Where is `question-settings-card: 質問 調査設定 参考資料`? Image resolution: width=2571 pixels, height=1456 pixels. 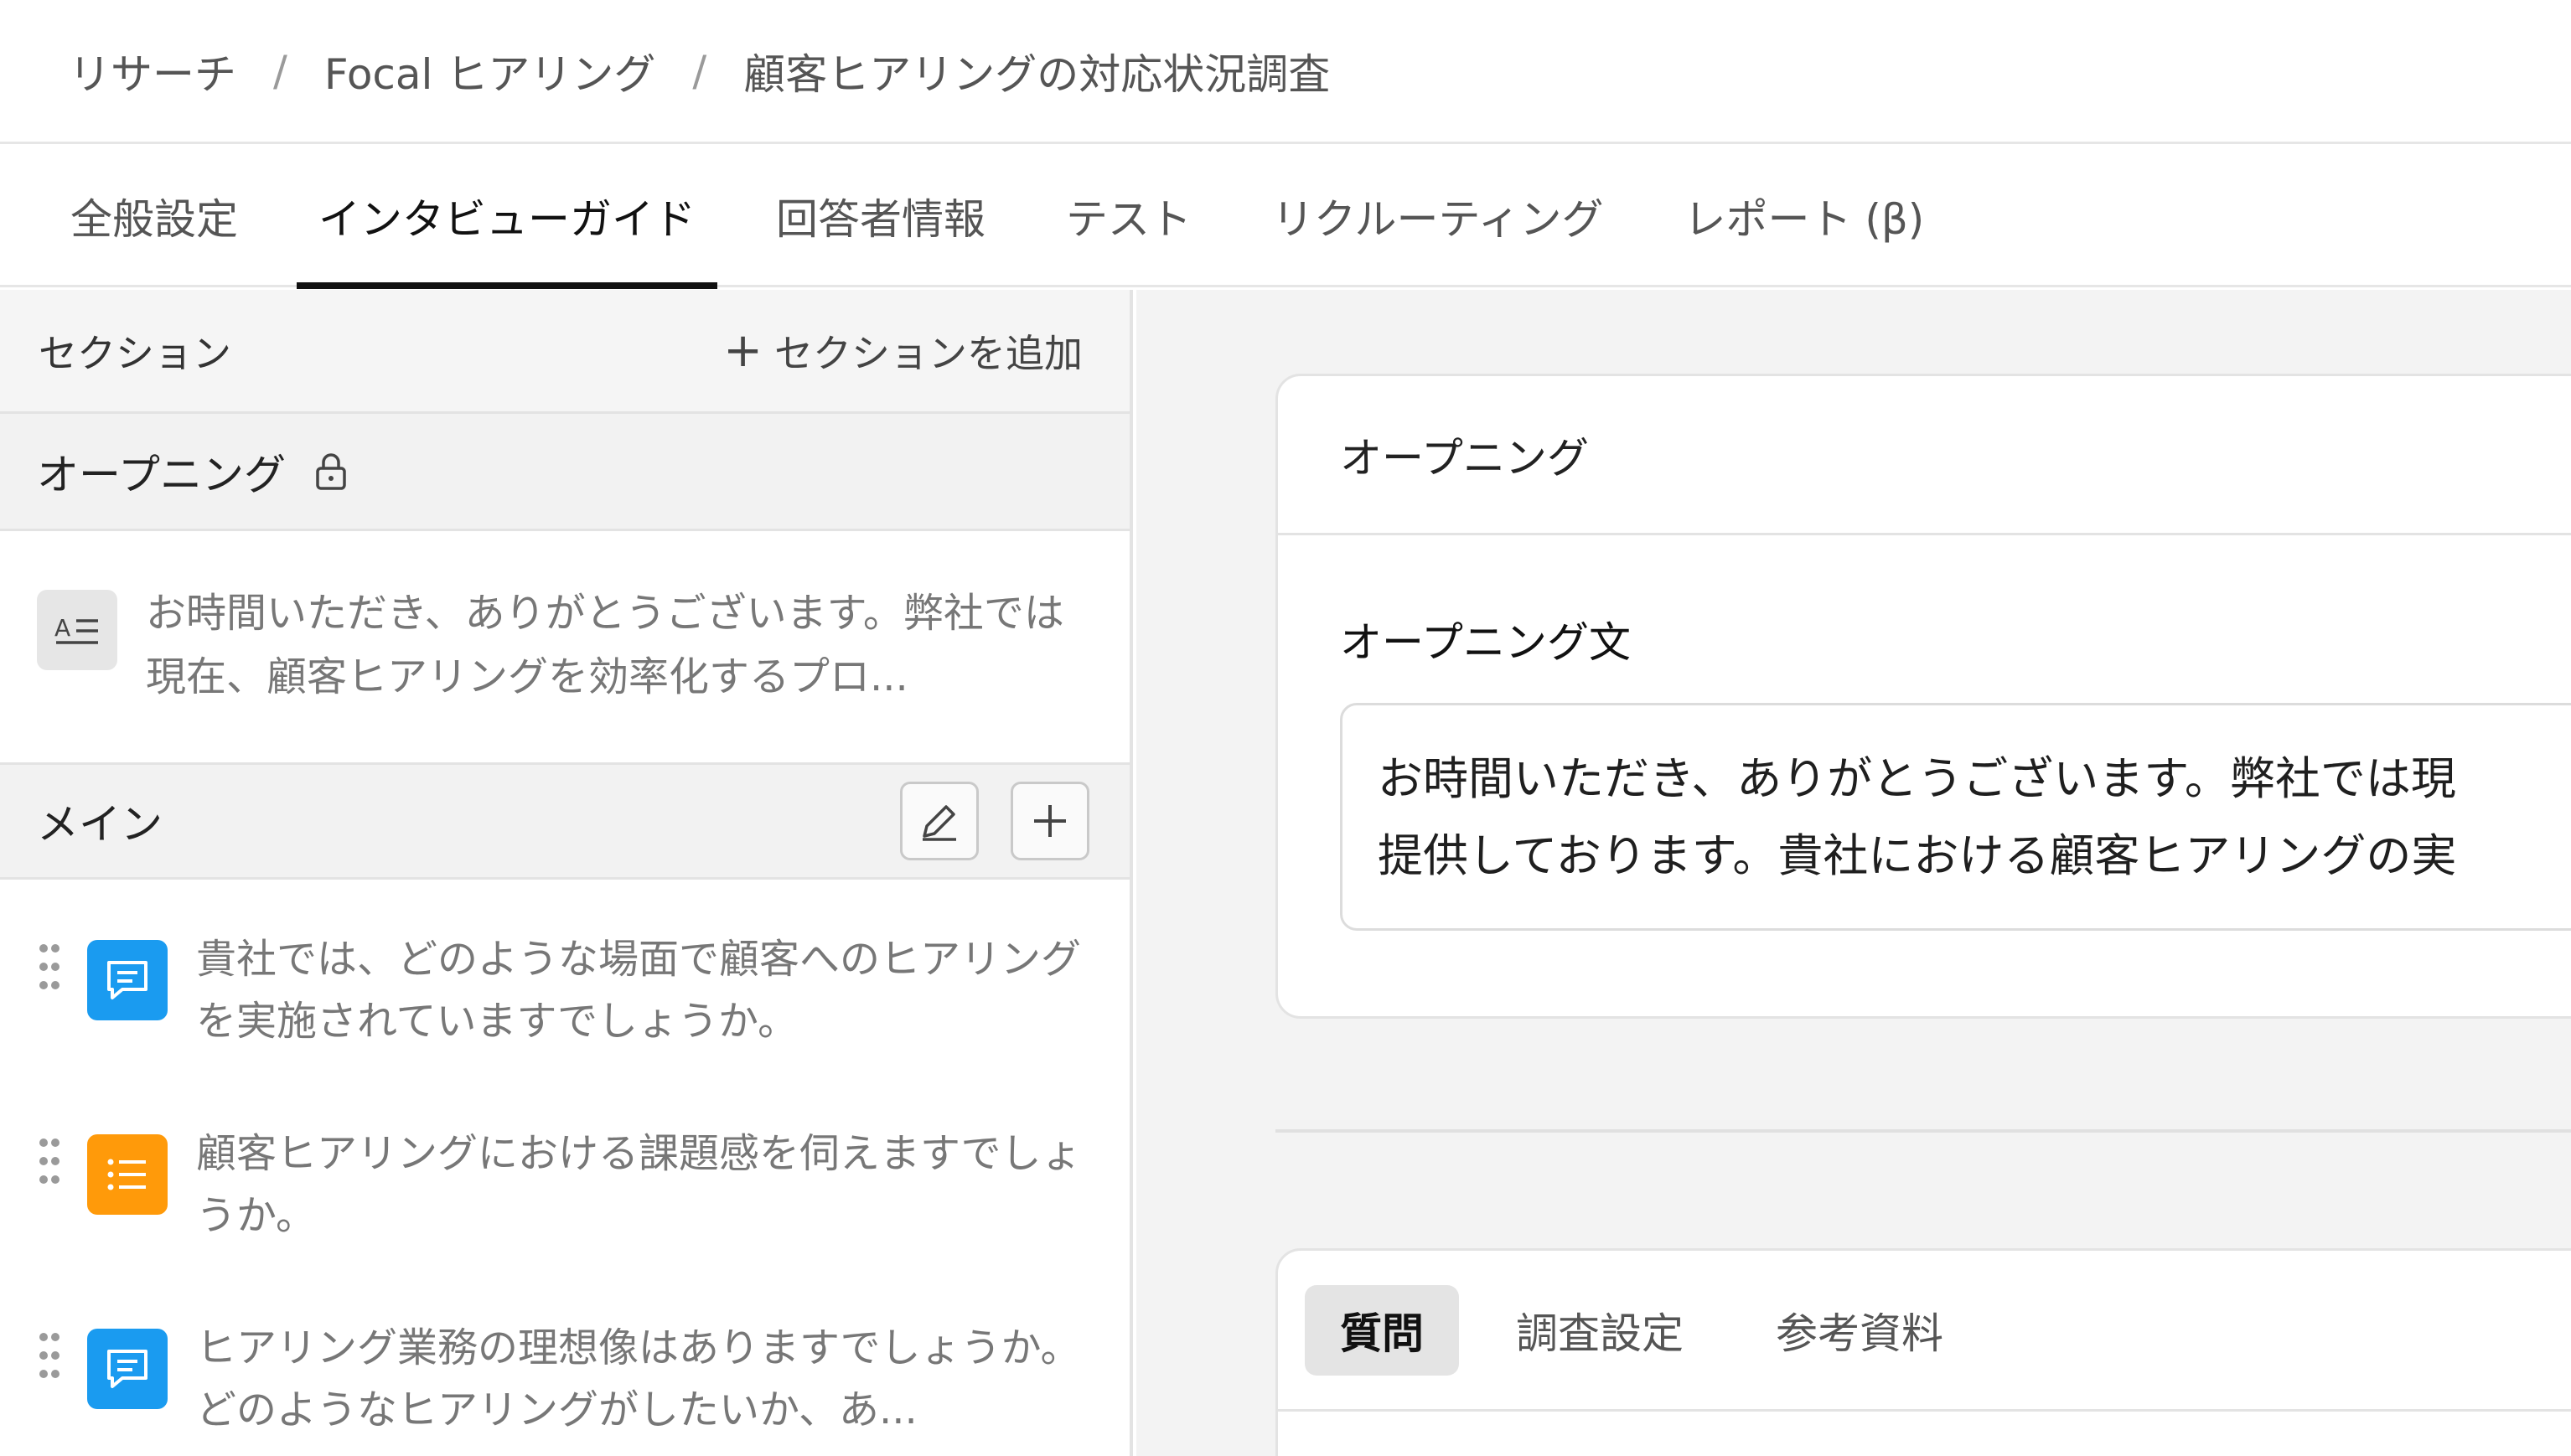
question-settings-card: 質問 調査設定 参考資料 is located at coordinates (1923, 1352).